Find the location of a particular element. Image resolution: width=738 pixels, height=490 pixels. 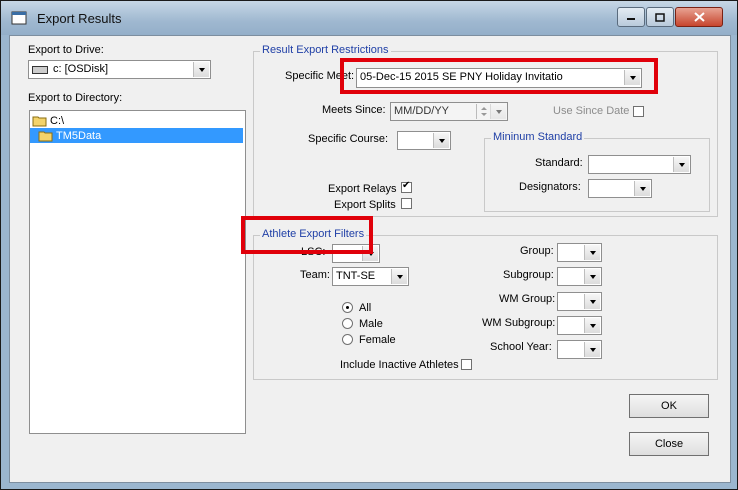

maximize-icon is located at coordinates (660, 17).